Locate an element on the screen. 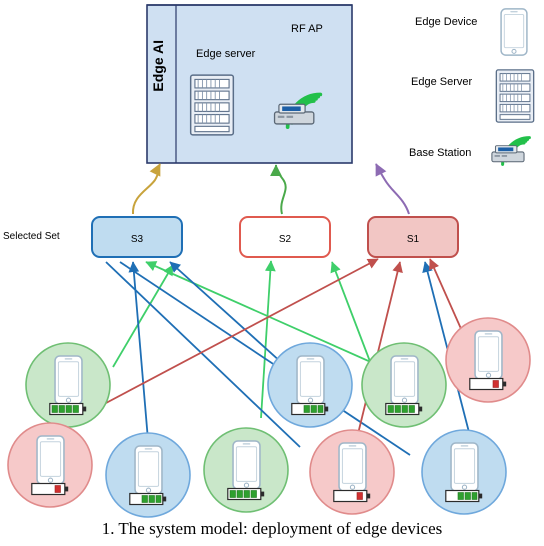  uplink-s1 is located at coordinates (392, 189).